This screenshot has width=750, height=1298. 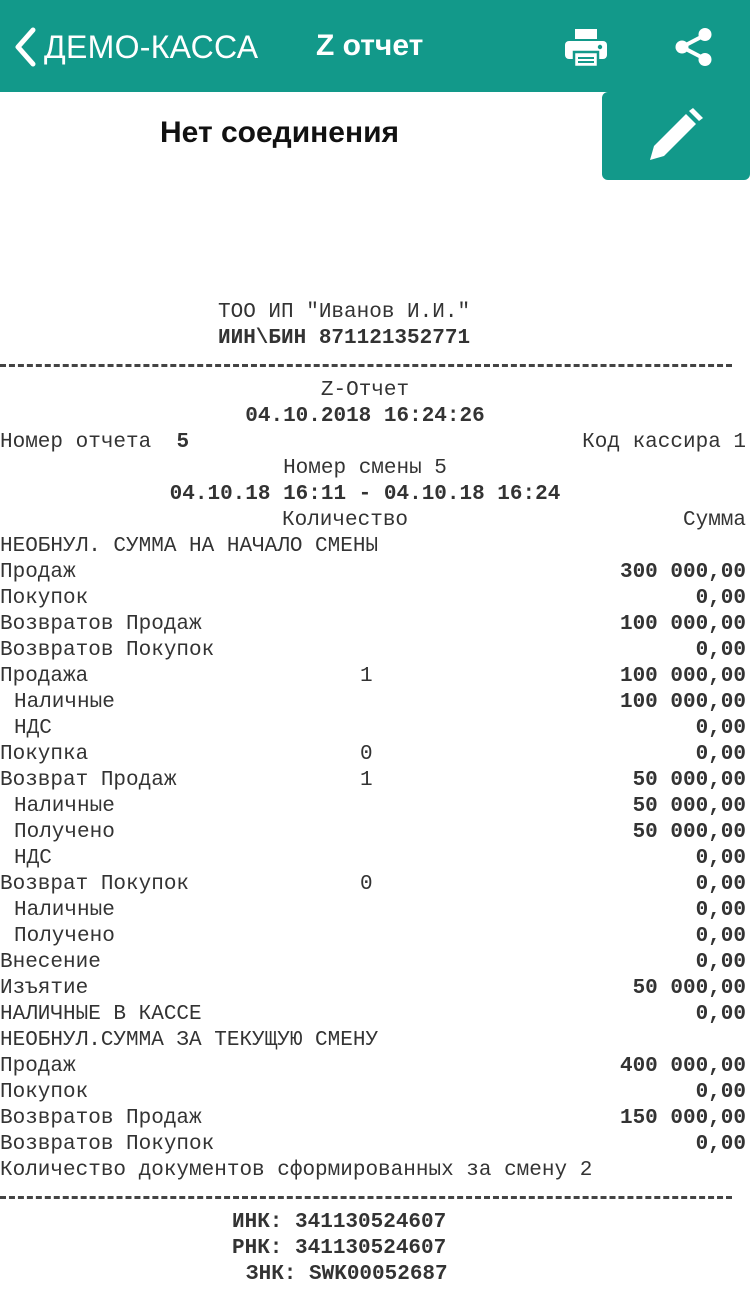 What do you see at coordinates (682, 1118) in the screenshot?
I see `row-amount: 150 000,00` at bounding box center [682, 1118].